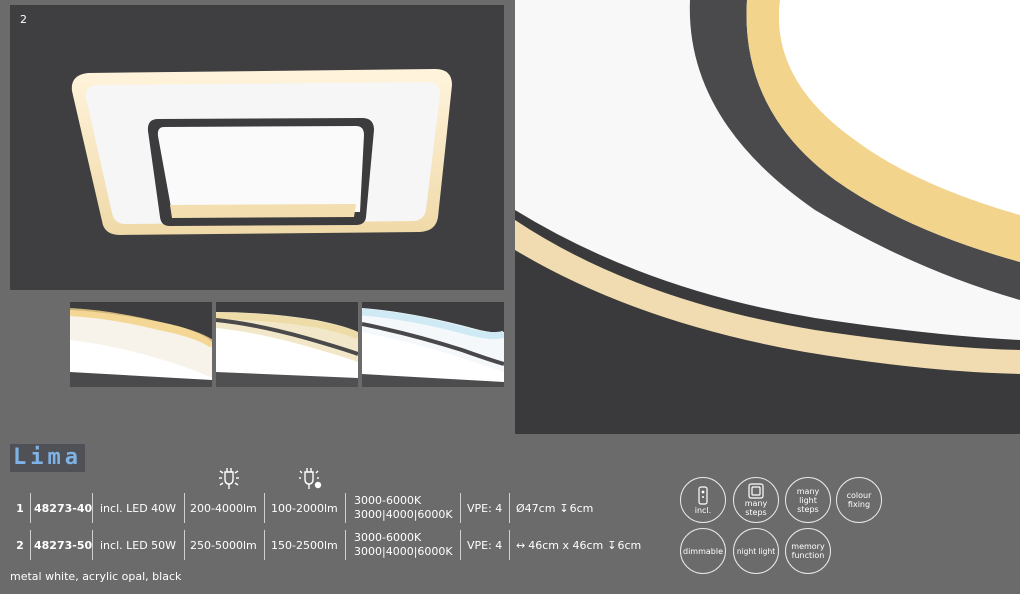 Image resolution: width=1020 pixels, height=594 pixels. Describe the element at coordinates (536, 508) in the screenshot. I see `diameter: Ø47cm` at that location.